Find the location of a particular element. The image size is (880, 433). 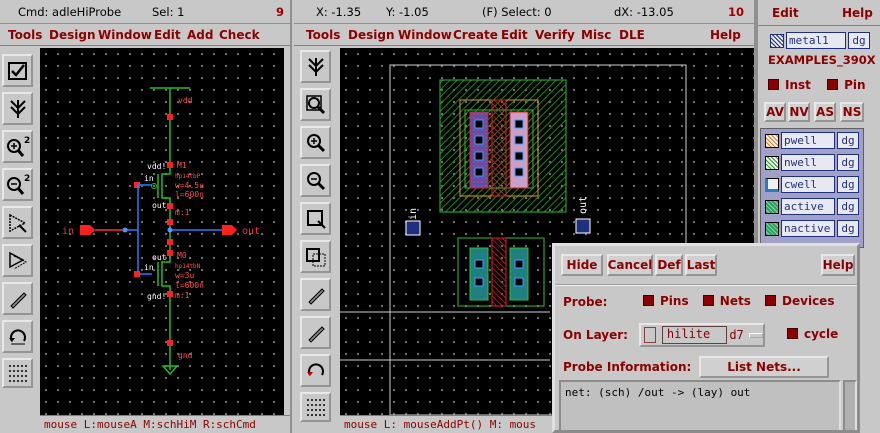

last-button: Last is located at coordinates (701, 265).